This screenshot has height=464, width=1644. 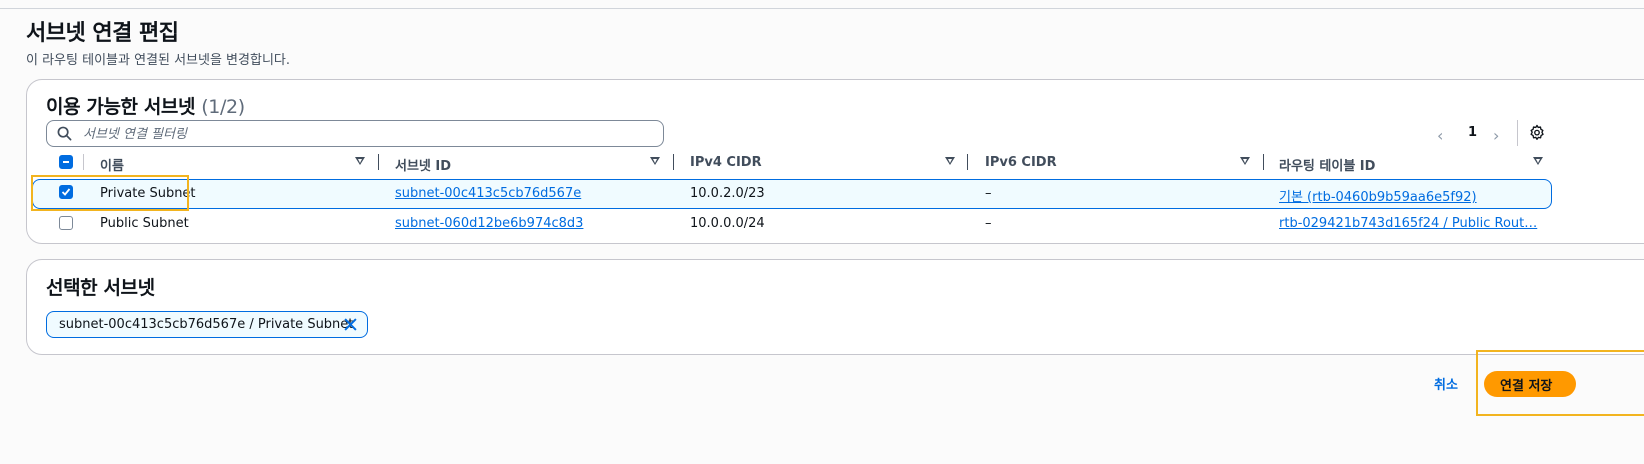 I want to click on sort-subnet-id-icon, so click(x=655, y=161).